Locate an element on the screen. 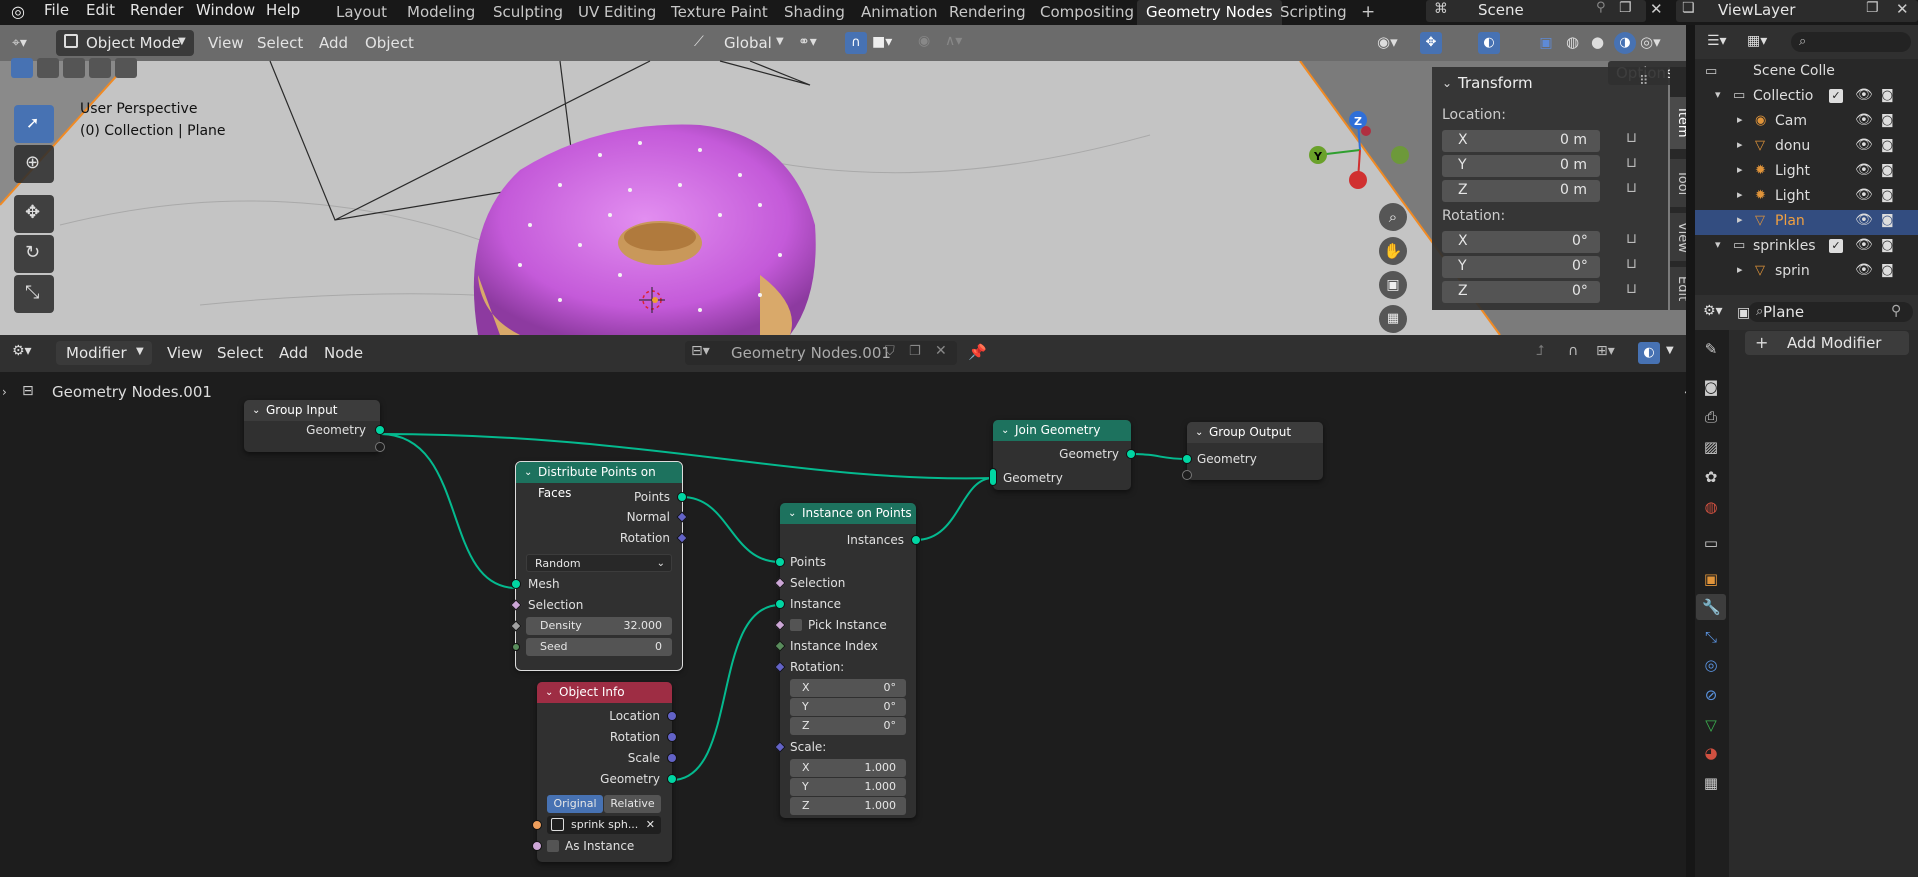 The width and height of the screenshot is (1918, 877). tool-icon: ✎ is located at coordinates (1711, 349).